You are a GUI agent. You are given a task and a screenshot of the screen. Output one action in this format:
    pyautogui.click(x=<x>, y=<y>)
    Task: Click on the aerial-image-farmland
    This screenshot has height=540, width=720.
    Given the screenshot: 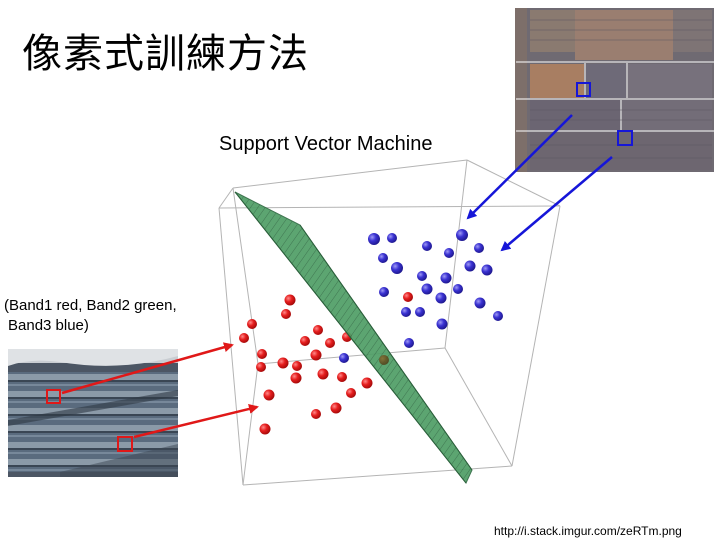 What is the action you would take?
    pyautogui.click(x=614, y=90)
    